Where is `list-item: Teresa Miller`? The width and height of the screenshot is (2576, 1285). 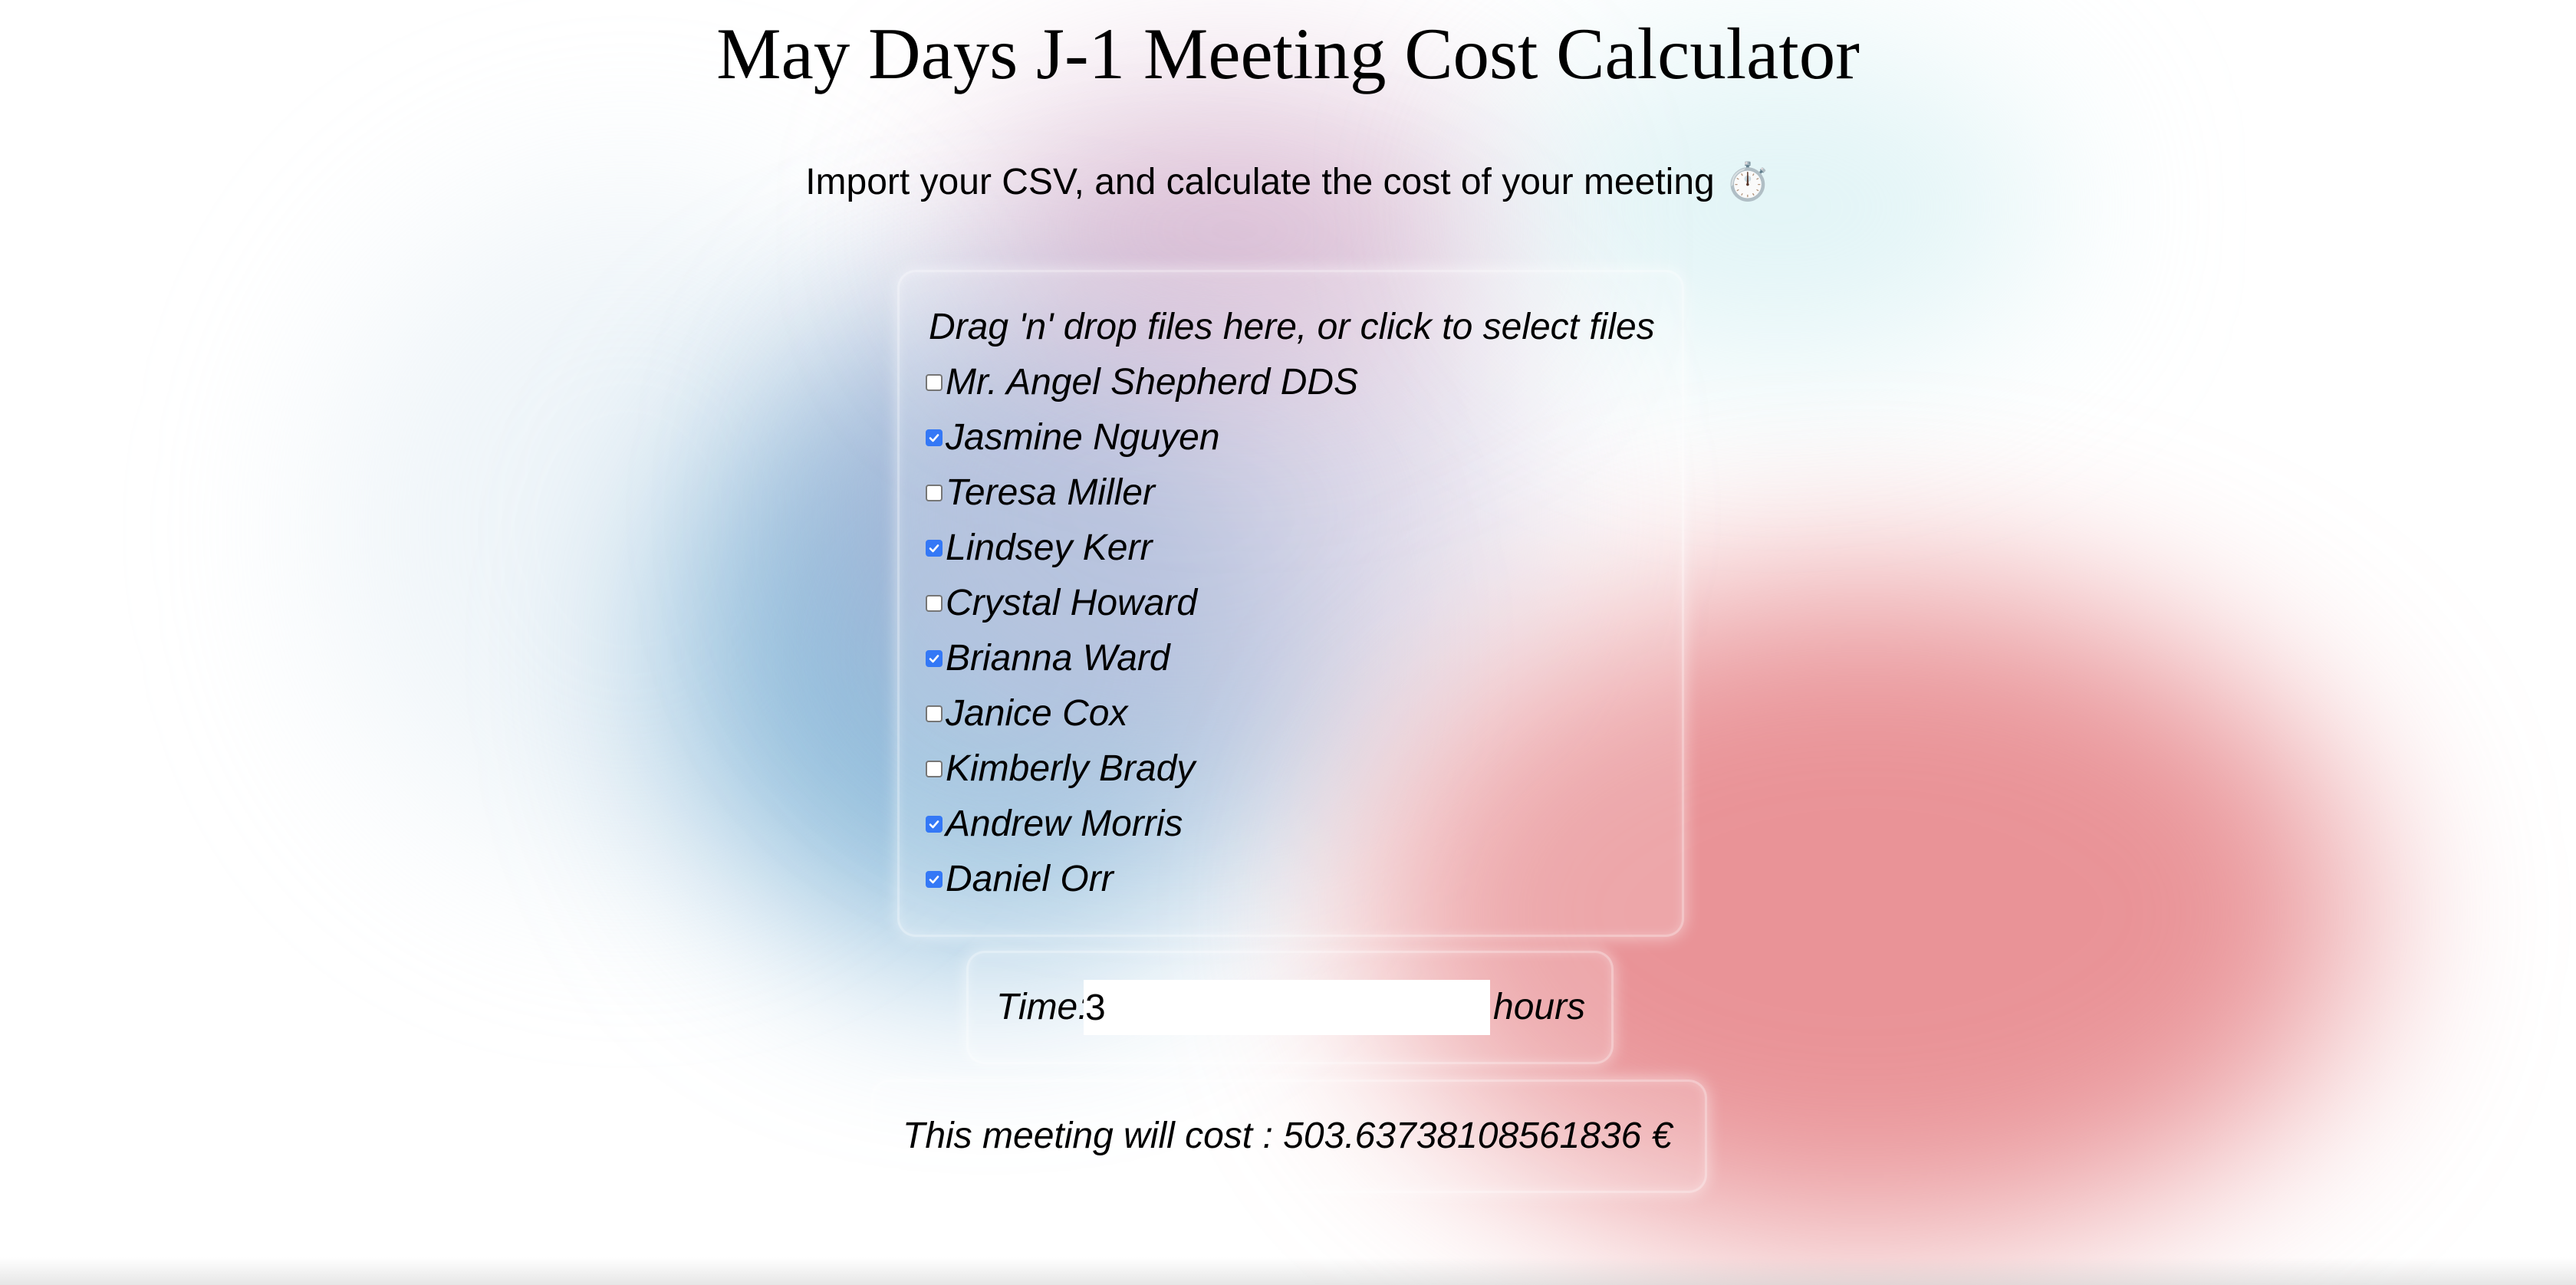
list-item: Teresa Miller is located at coordinates (1142, 493).